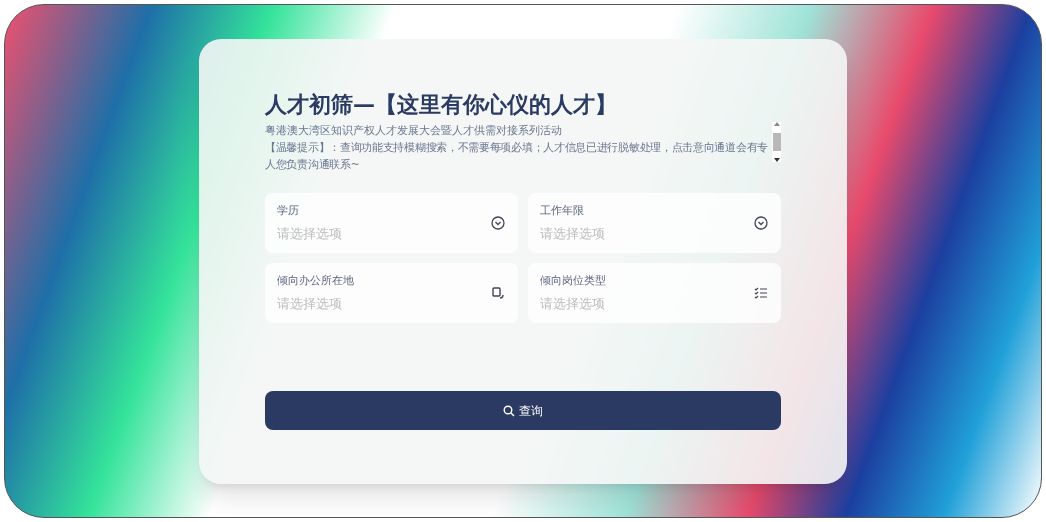  What do you see at coordinates (517, 156) in the screenshot?
I see `notice-text: 【温馨提示】：查询功能支持模糊搜索，不需要每项必填；人才信息已进行脱敏处理，点击意向通道会有专人您负责沟通联系~` at bounding box center [517, 156].